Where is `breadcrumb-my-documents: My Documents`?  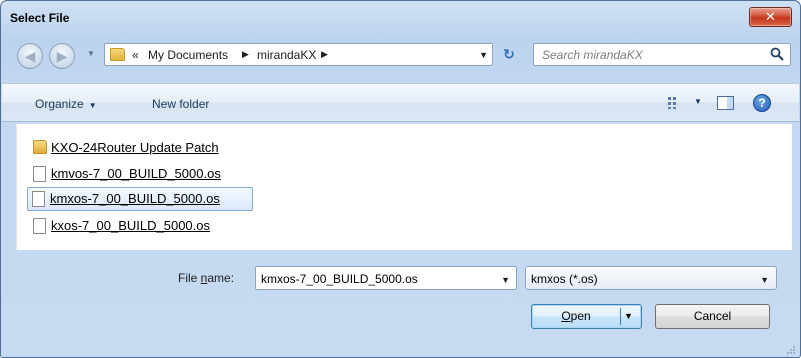
breadcrumb-my-documents: My Documents is located at coordinates (188, 55).